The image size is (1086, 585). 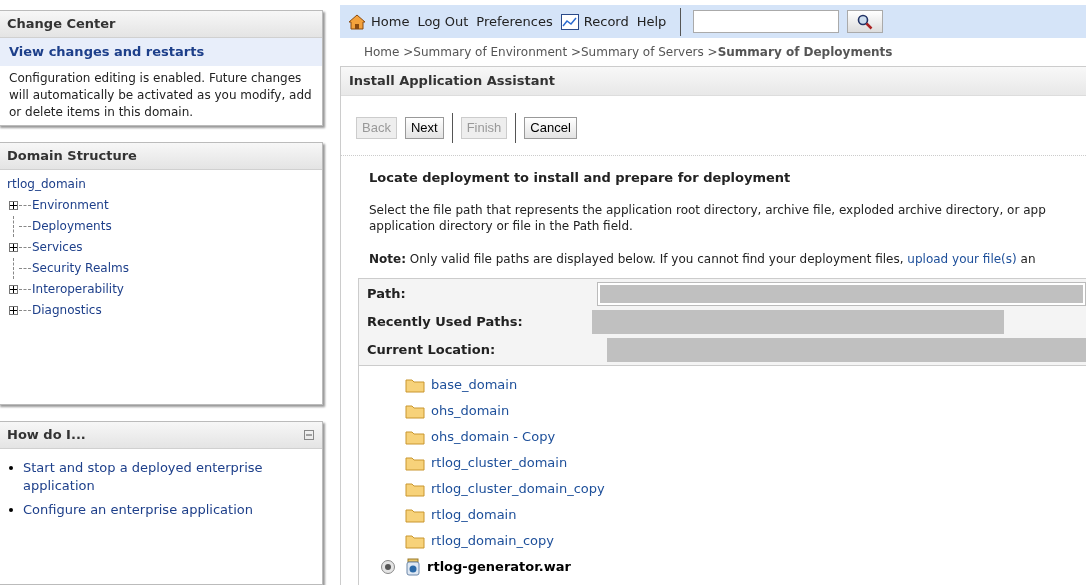 What do you see at coordinates (805, 52) in the screenshot?
I see `breadcrumb-current: Summary of Deployments` at bounding box center [805, 52].